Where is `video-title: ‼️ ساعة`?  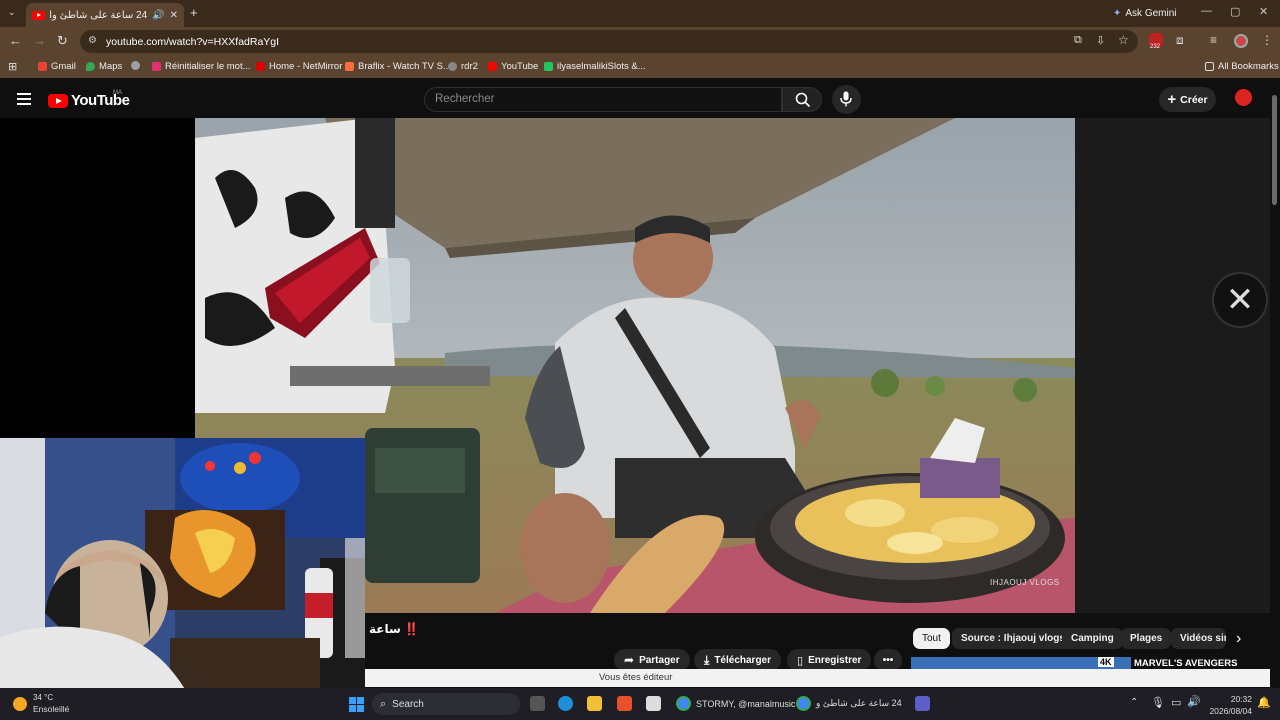 video-title: ‼️ ساعة is located at coordinates (394, 629).